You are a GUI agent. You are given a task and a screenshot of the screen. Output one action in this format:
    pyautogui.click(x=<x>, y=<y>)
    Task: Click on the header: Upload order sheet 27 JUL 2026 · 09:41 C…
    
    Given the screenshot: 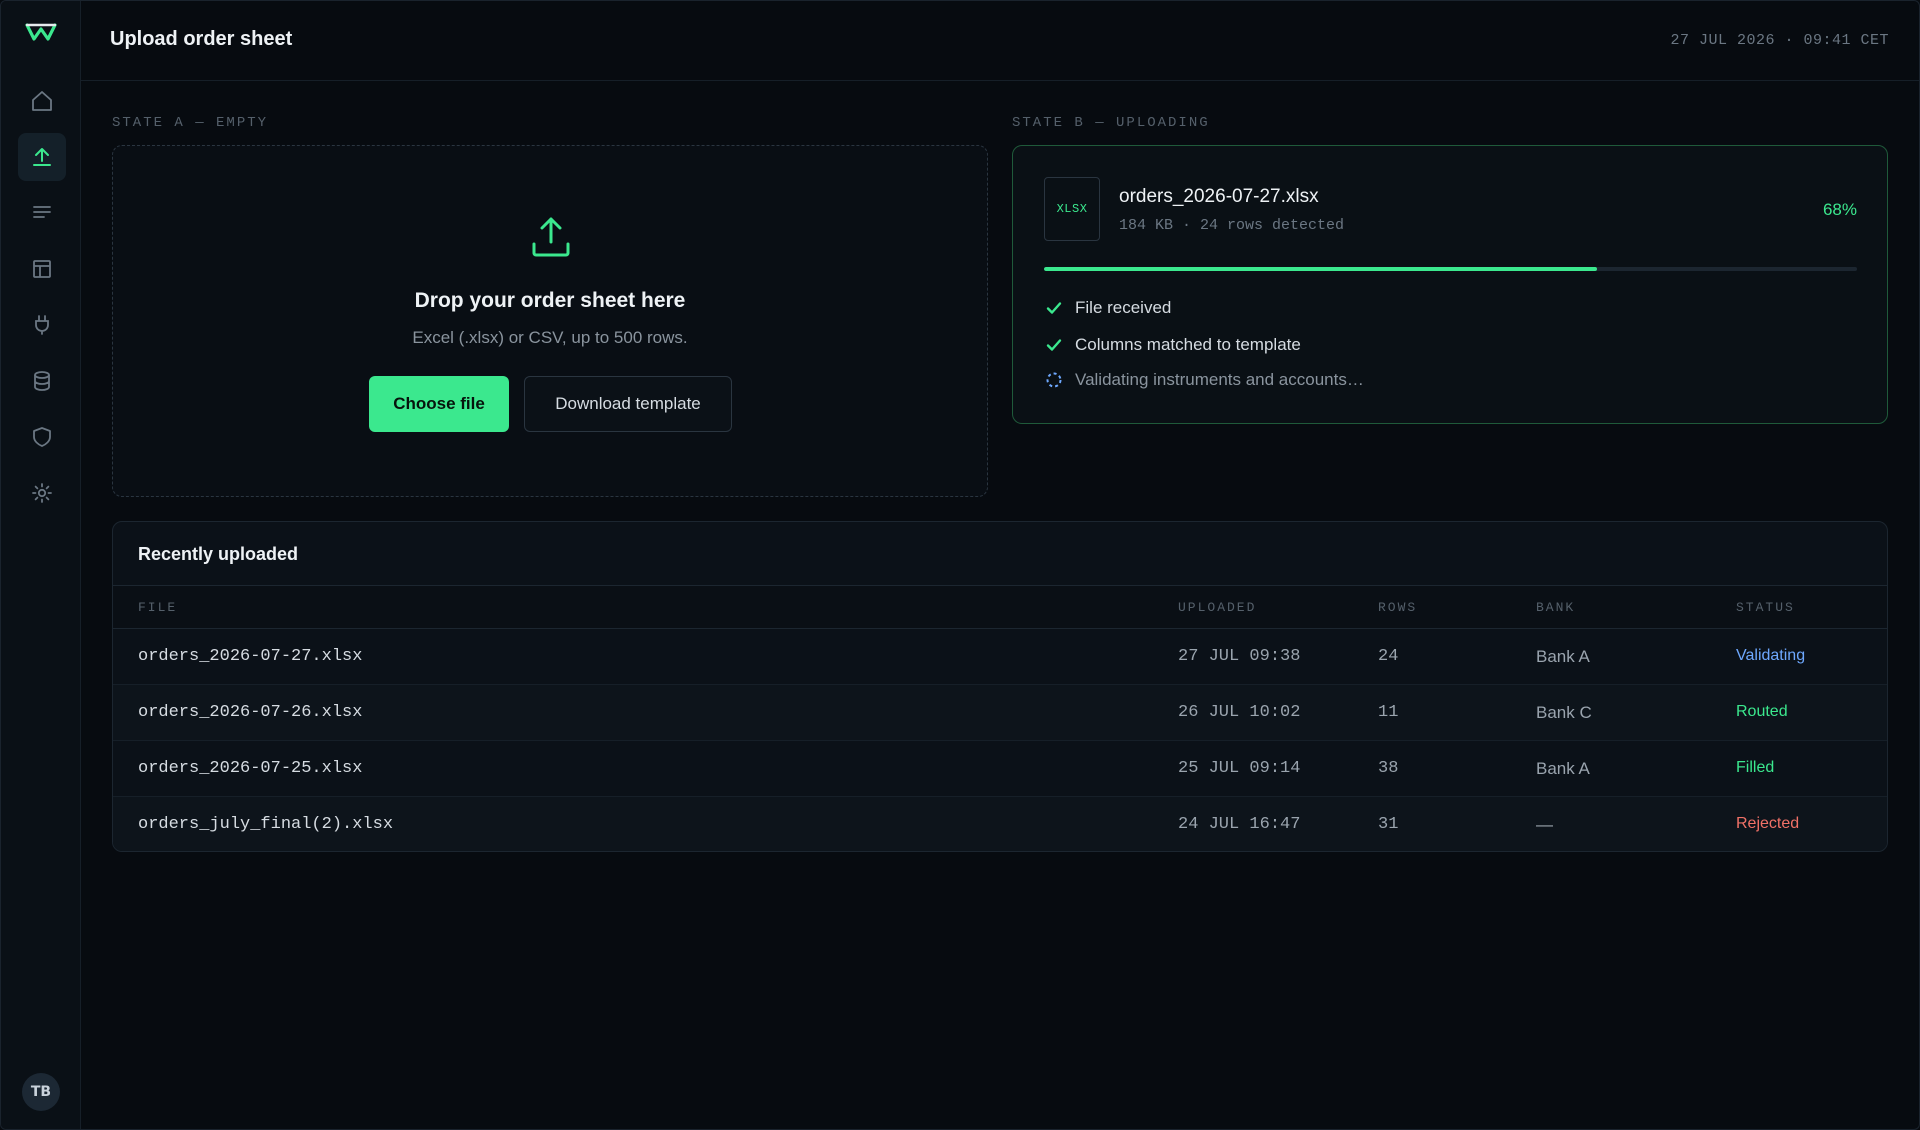 What is the action you would take?
    pyautogui.click(x=1000, y=41)
    